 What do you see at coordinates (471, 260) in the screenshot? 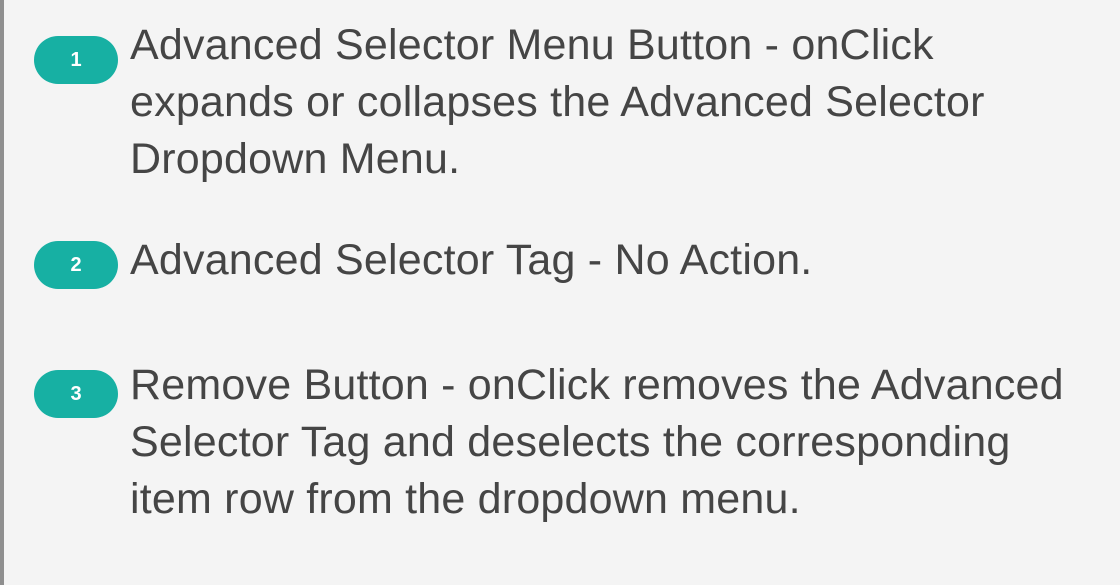
I see `annotation-text-2: Advanced Selector Tag - No Action.` at bounding box center [471, 260].